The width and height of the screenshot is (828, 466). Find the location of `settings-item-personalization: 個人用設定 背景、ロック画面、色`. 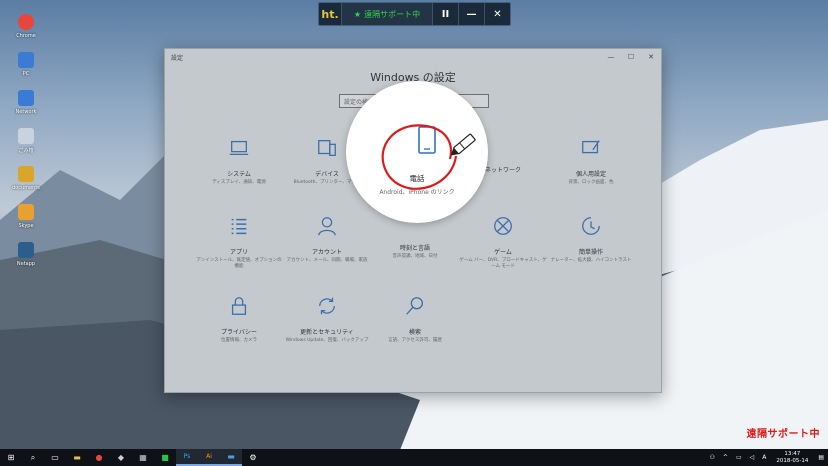

settings-item-personalization: 個人用設定 背景、ロック画面、色 is located at coordinates (591, 161).